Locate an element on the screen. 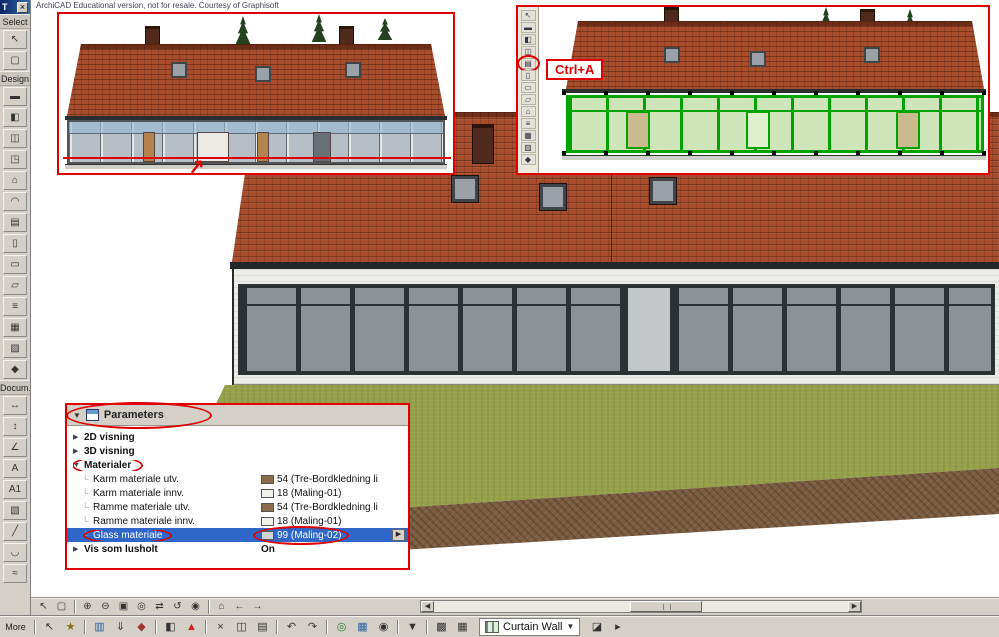 This screenshot has width=999, height=637. mini-stair-tool-icon: ≡ is located at coordinates (528, 123).